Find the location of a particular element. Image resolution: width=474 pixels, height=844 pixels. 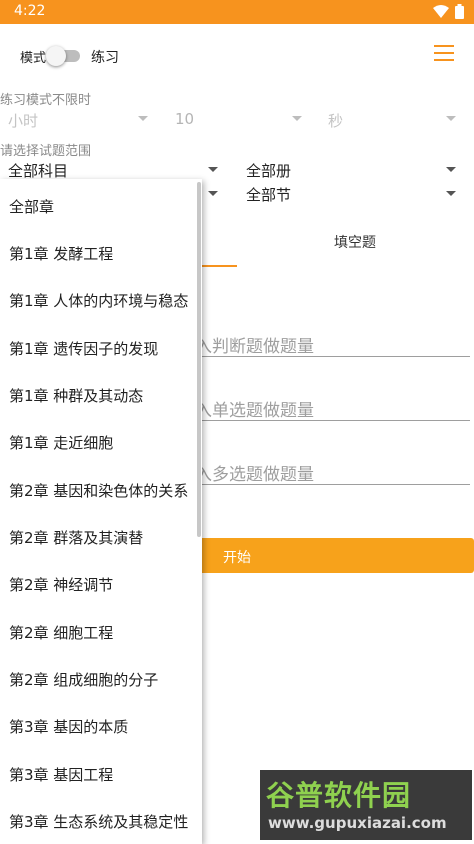

section-select: 全部节 is located at coordinates (268, 194).